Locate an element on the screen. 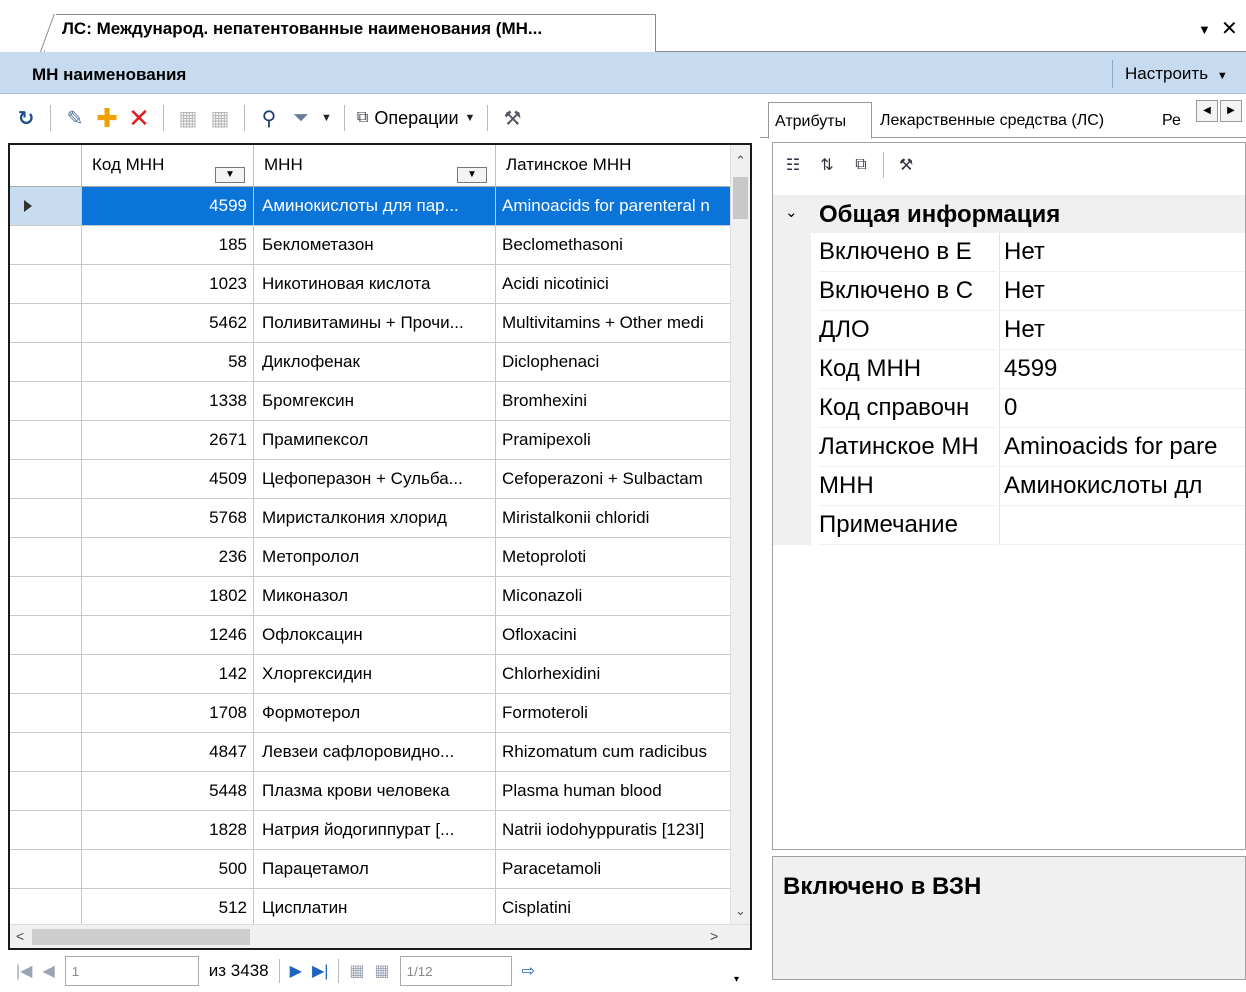 The width and height of the screenshot is (1246, 992). property-name: Включено в Е is located at coordinates (908, 252).